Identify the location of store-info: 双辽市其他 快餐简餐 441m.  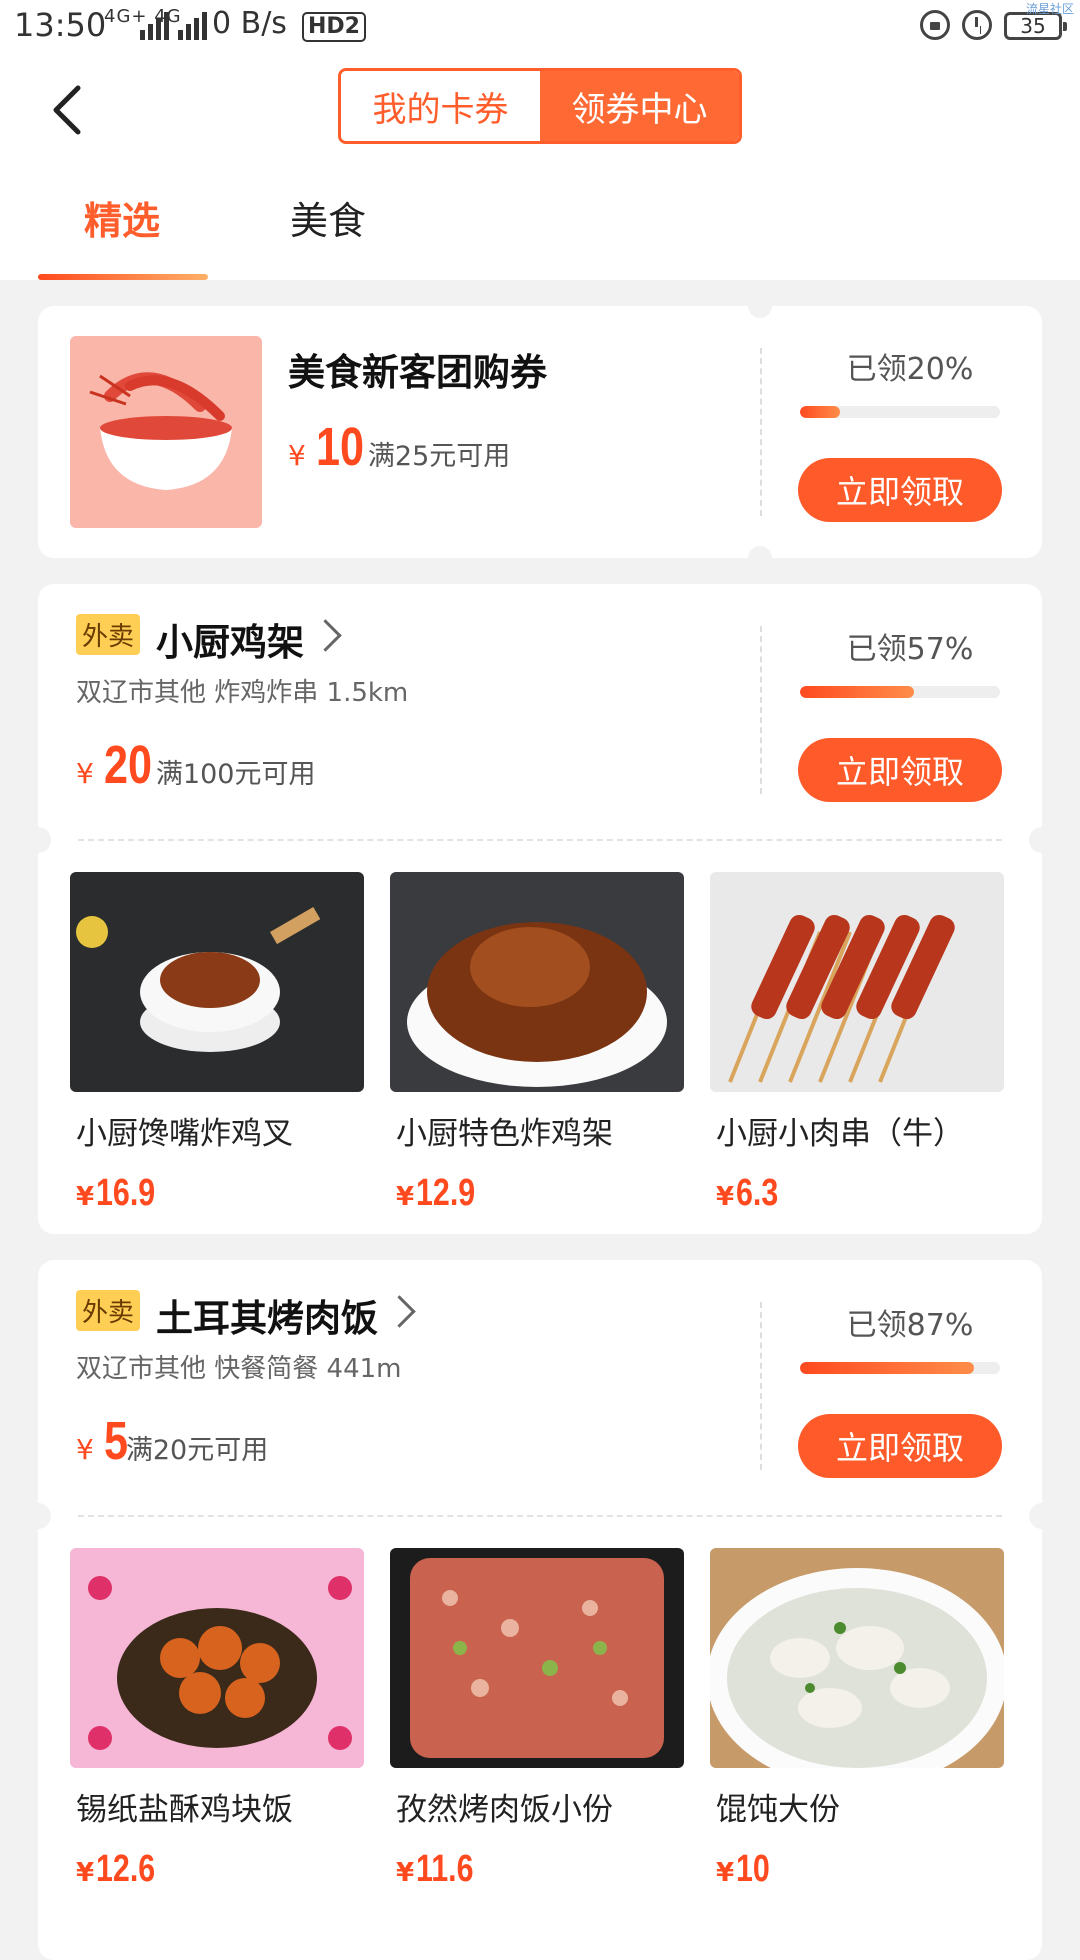
(239, 1369).